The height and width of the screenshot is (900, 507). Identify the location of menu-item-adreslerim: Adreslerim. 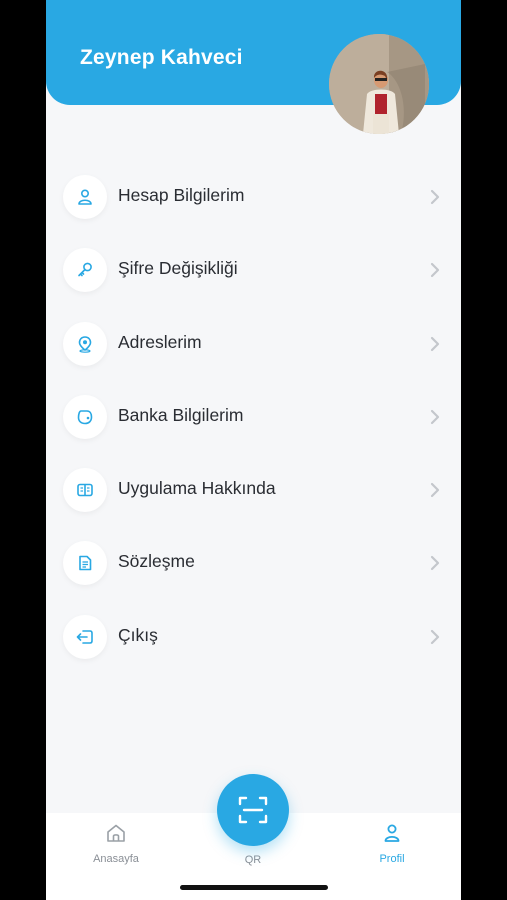
(253, 343).